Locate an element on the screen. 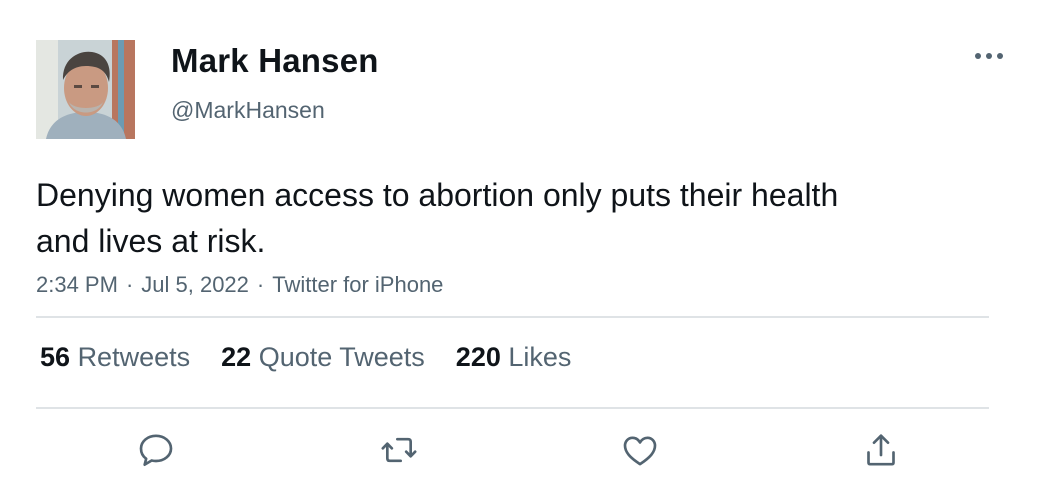  tweet-time: 2:34 PM is located at coordinates (77, 284).